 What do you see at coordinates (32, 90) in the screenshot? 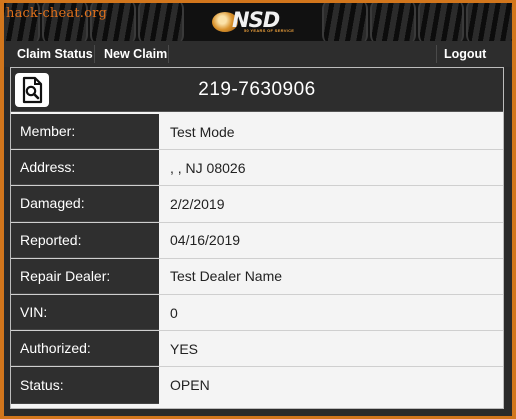
I see `document-search-icon` at bounding box center [32, 90].